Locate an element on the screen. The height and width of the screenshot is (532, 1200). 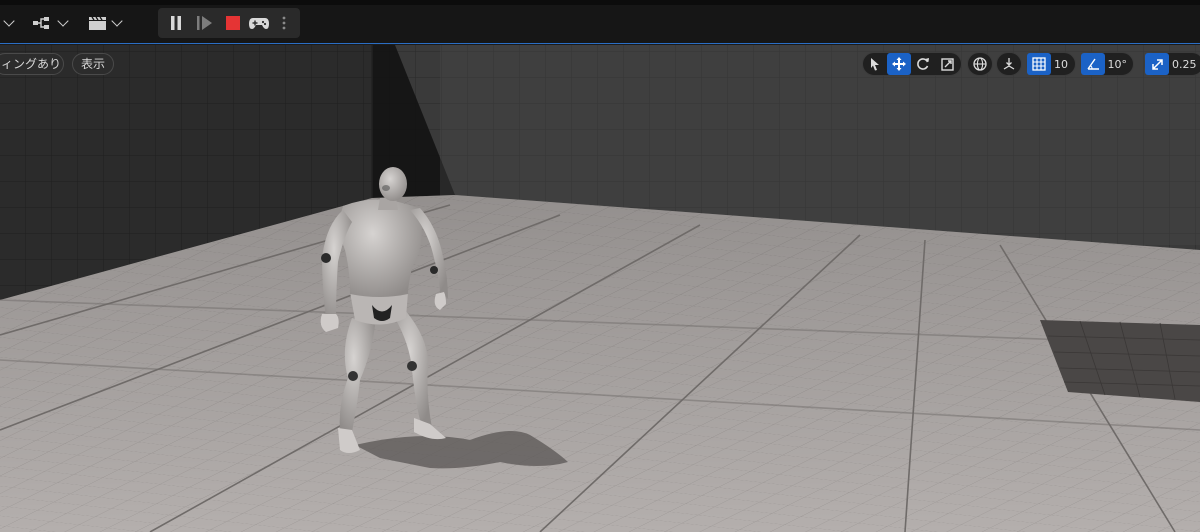
transform-tool-group is located at coordinates (912, 64).